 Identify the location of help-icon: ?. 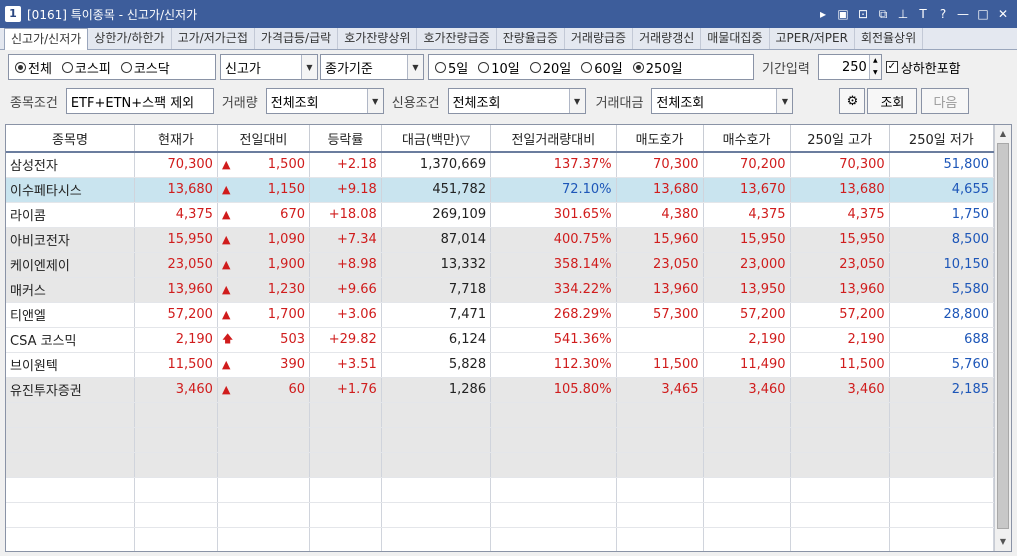
(943, 14).